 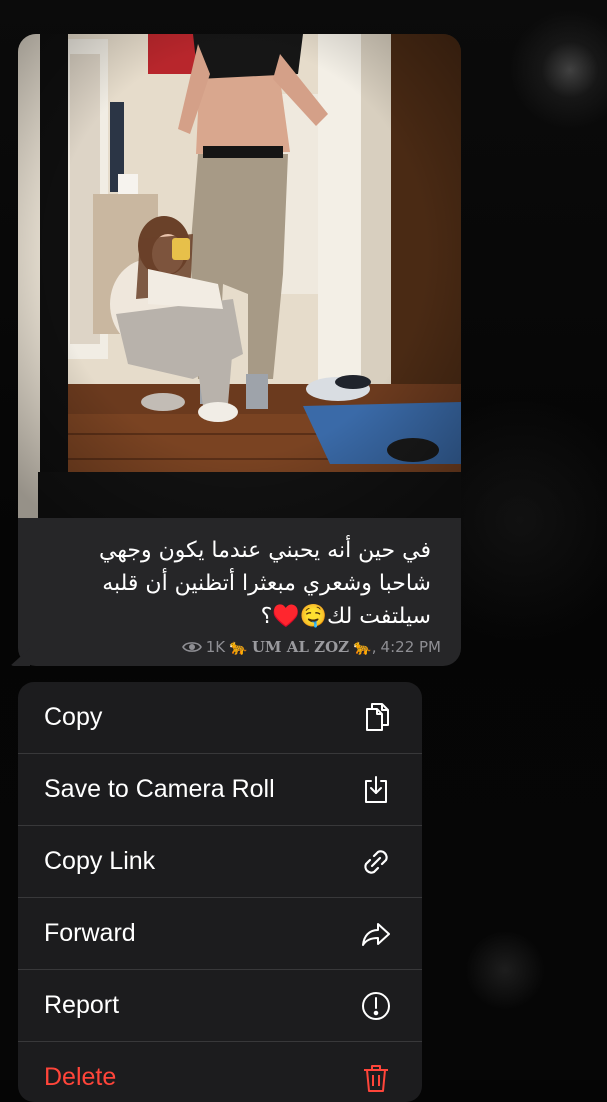 What do you see at coordinates (191, 647) in the screenshot?
I see `eye-icon` at bounding box center [191, 647].